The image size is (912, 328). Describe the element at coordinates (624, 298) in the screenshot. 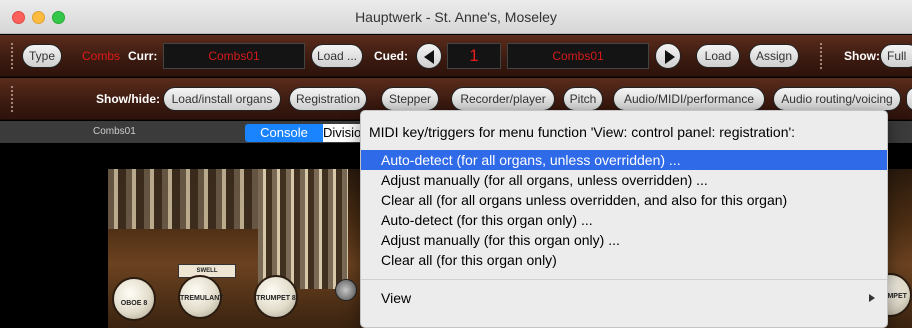

I see `menu-item-view-submenu: View` at that location.